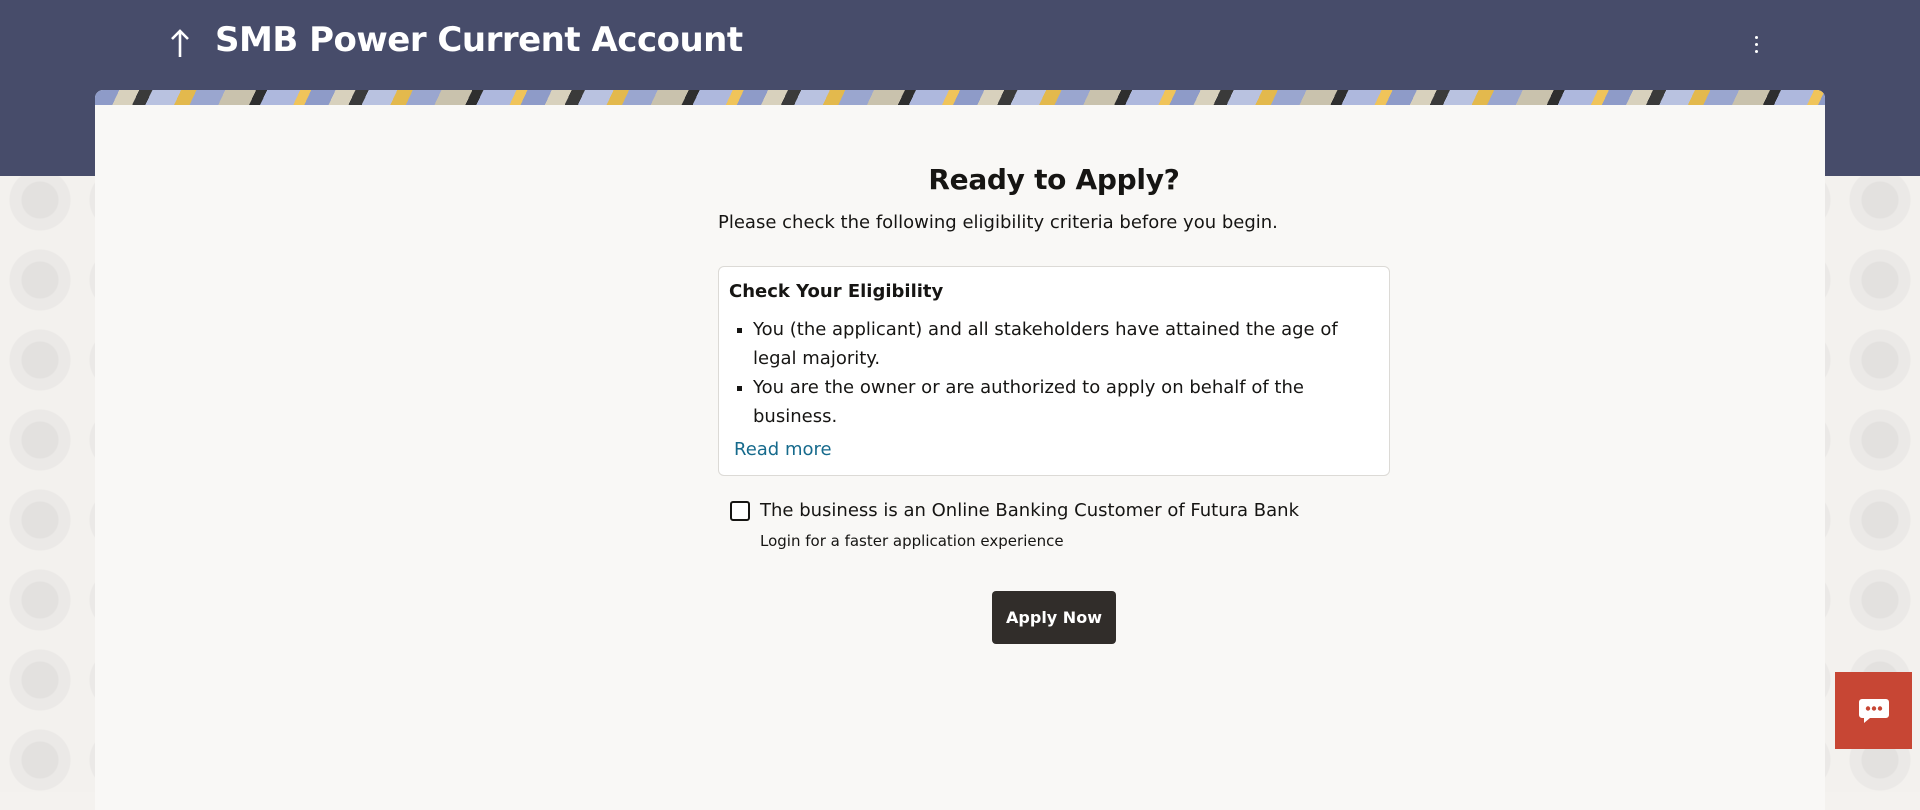 This screenshot has height=810, width=1920. What do you see at coordinates (1054, 179) in the screenshot?
I see `ready-heading: Ready to Apply?` at bounding box center [1054, 179].